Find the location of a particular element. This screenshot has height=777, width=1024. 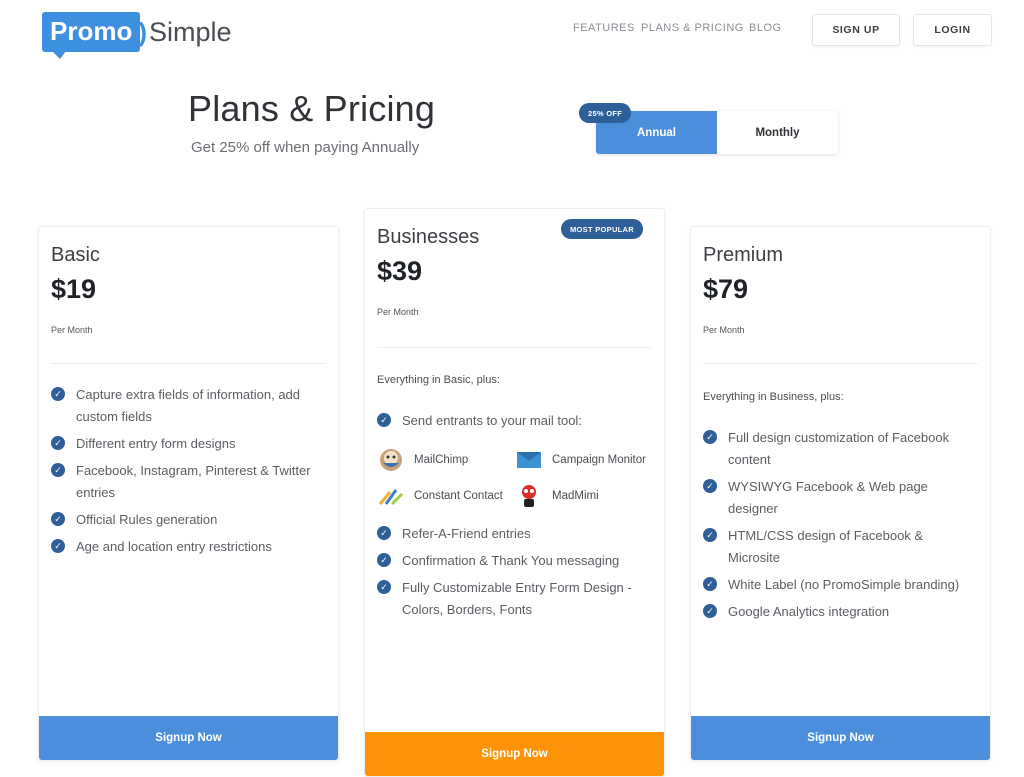

campaign-monitor-icon is located at coordinates (529, 460).